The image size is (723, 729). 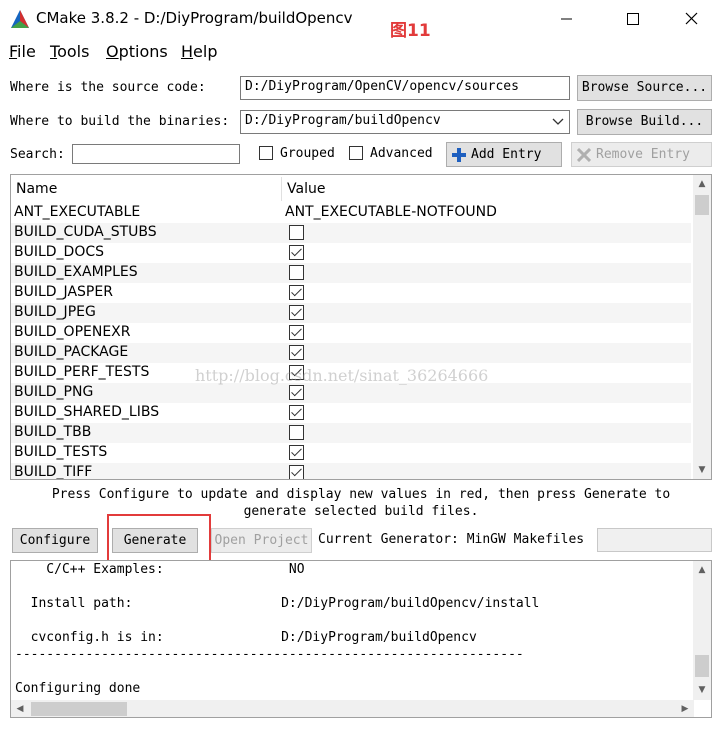 I want to click on column-header-name: Name, so click(x=36, y=189).